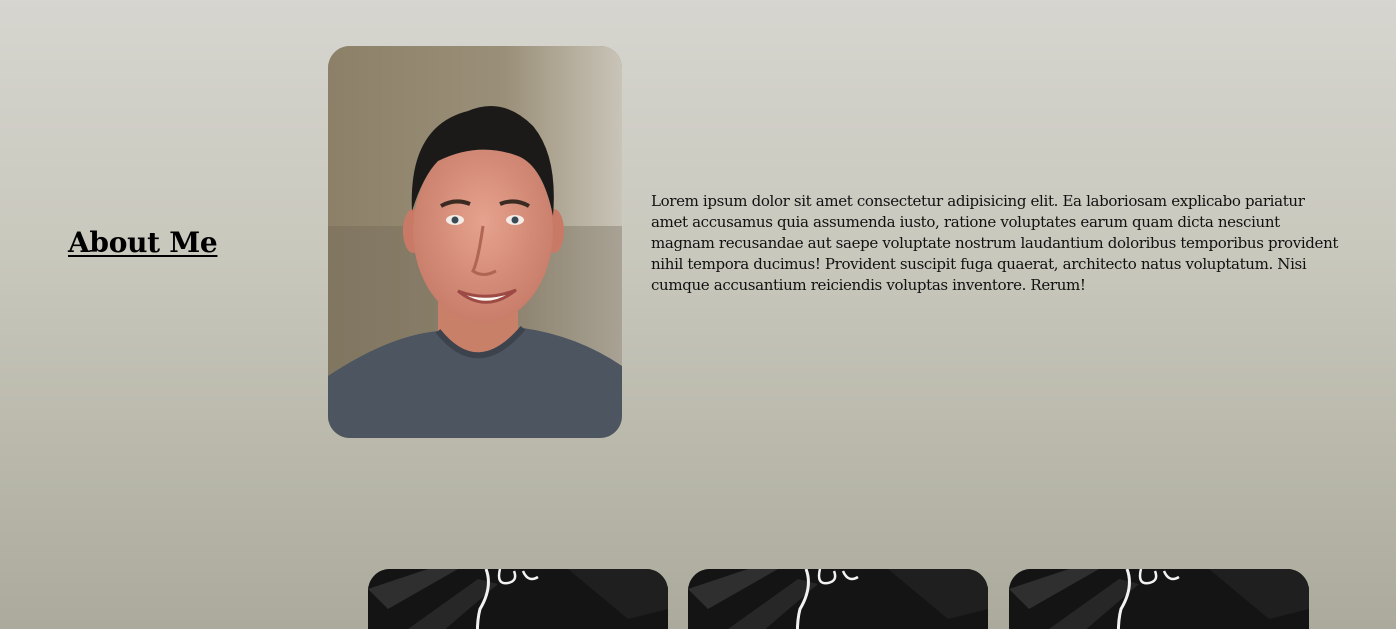 Image resolution: width=1396 pixels, height=629 pixels. I want to click on about-heading: About Me, so click(143, 242).